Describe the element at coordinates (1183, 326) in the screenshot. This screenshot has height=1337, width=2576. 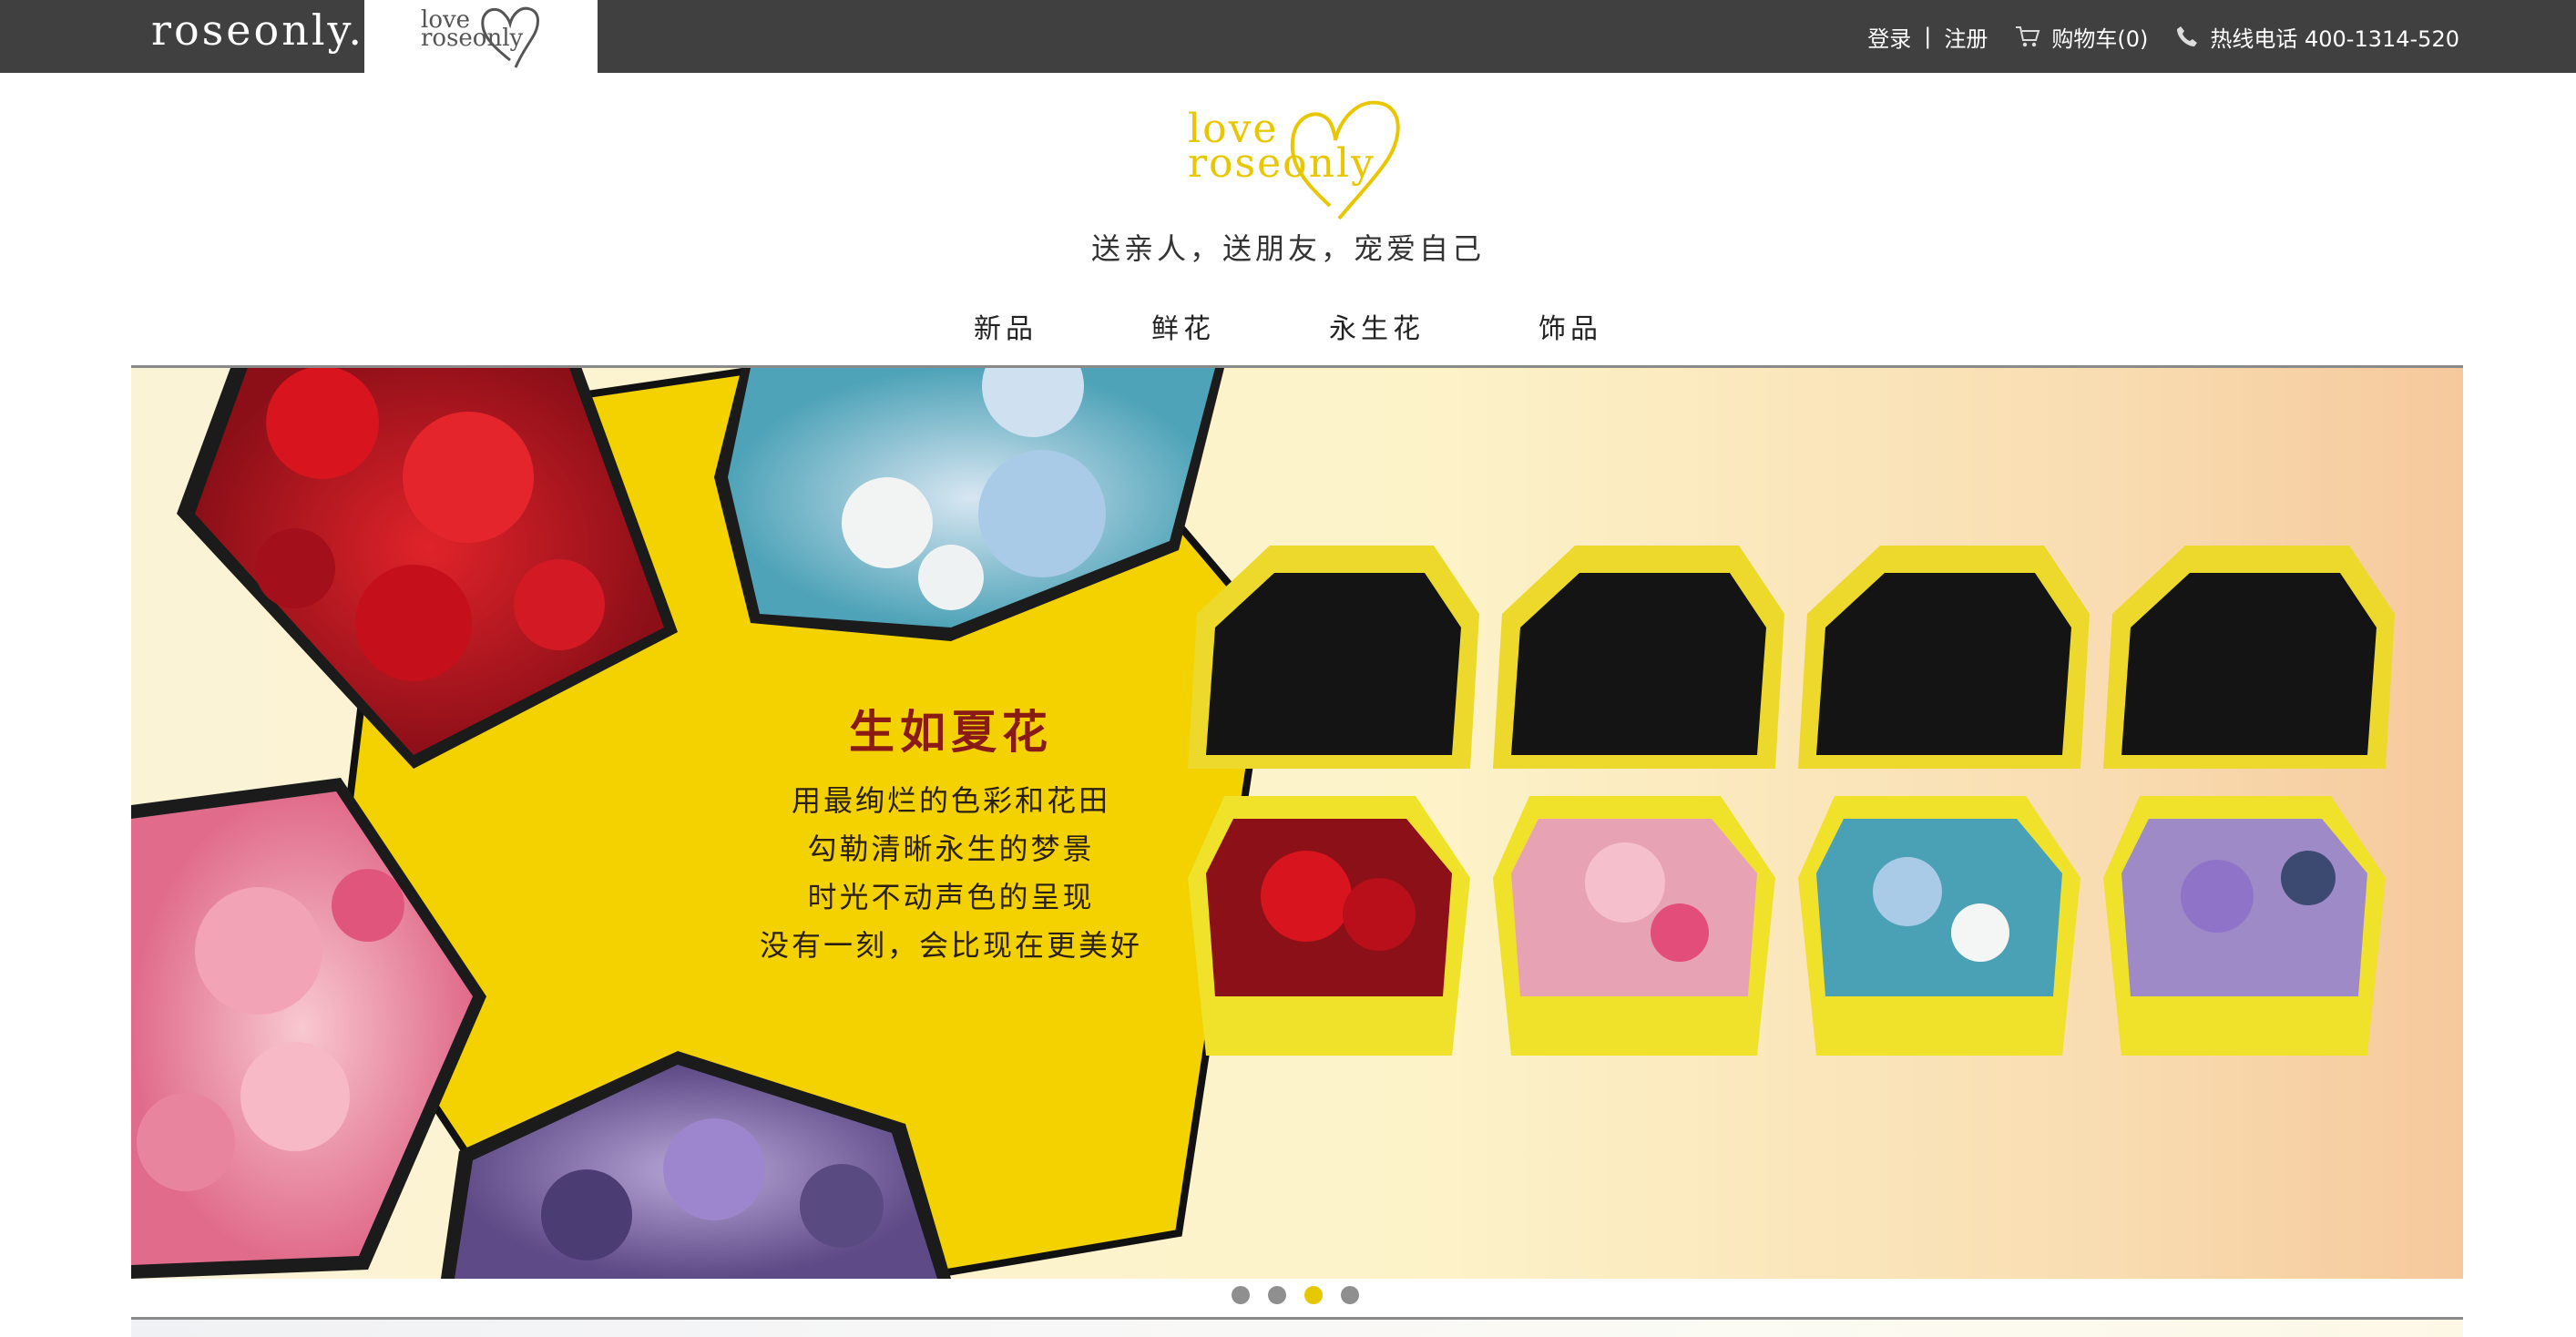
I see `nav-item-fresh-flowers: 鲜花` at that location.